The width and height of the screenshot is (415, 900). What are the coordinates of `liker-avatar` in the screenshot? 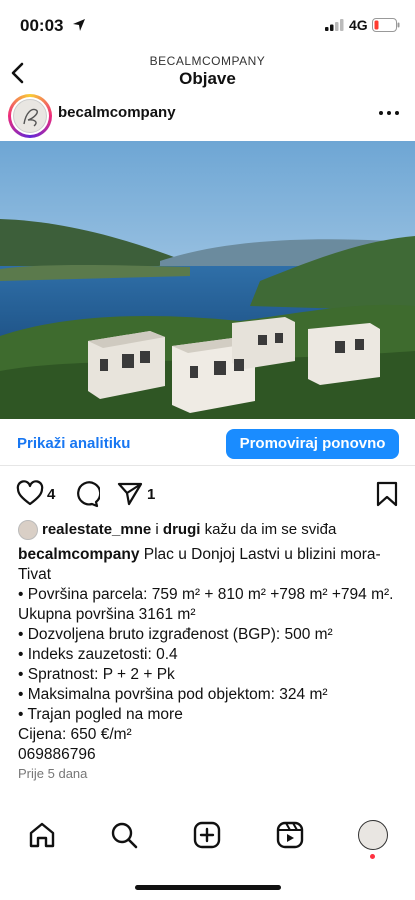 It's located at (28, 530).